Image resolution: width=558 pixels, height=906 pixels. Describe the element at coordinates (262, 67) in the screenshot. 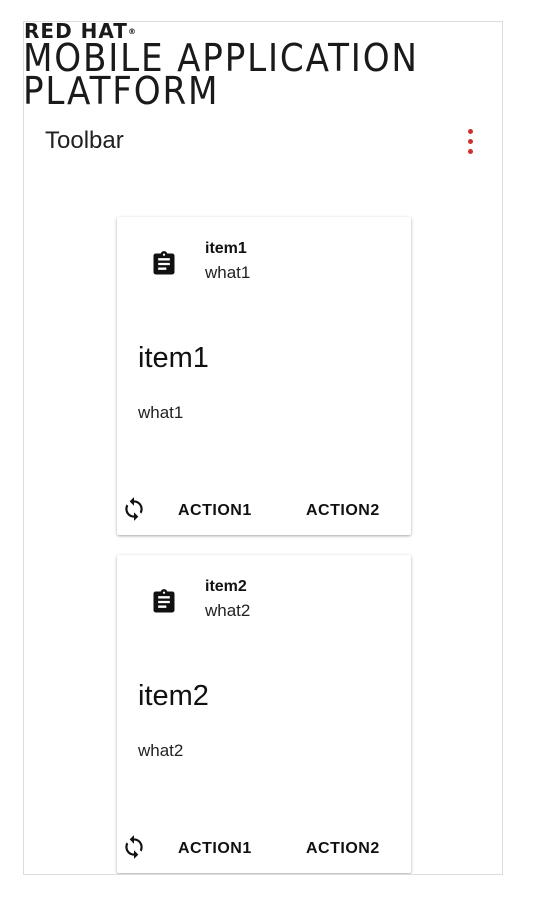

I see `brand-logo: RED HAT® MOBILE APPLICATION PLATFORM` at that location.